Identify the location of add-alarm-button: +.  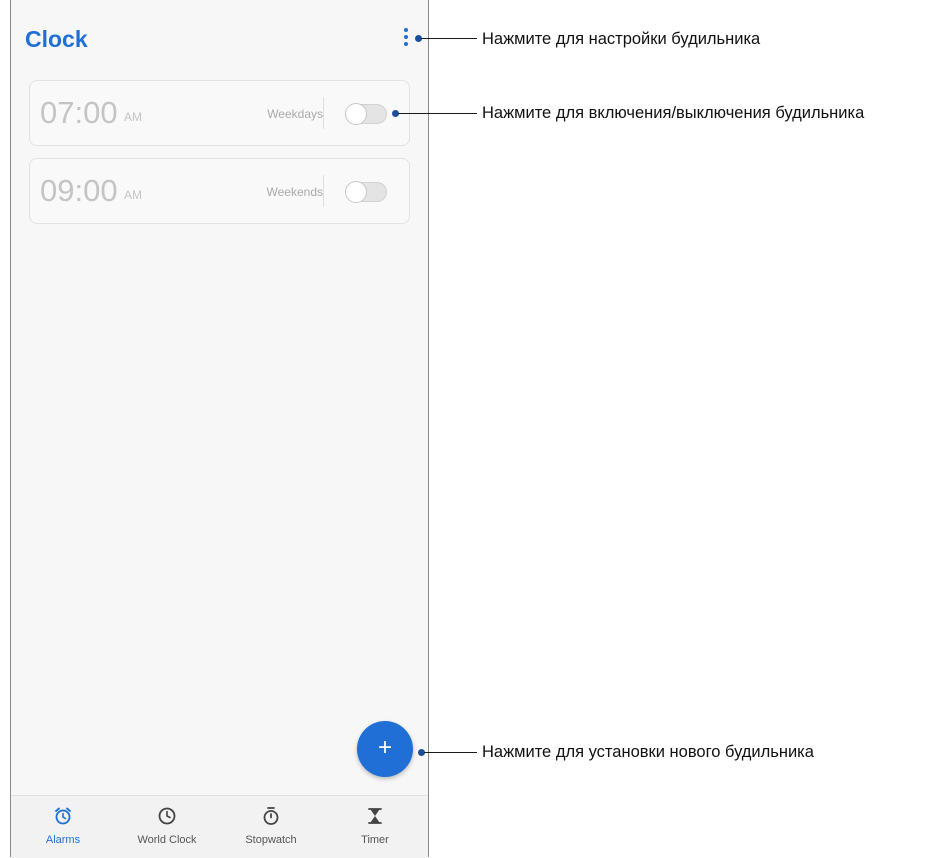
(385, 749).